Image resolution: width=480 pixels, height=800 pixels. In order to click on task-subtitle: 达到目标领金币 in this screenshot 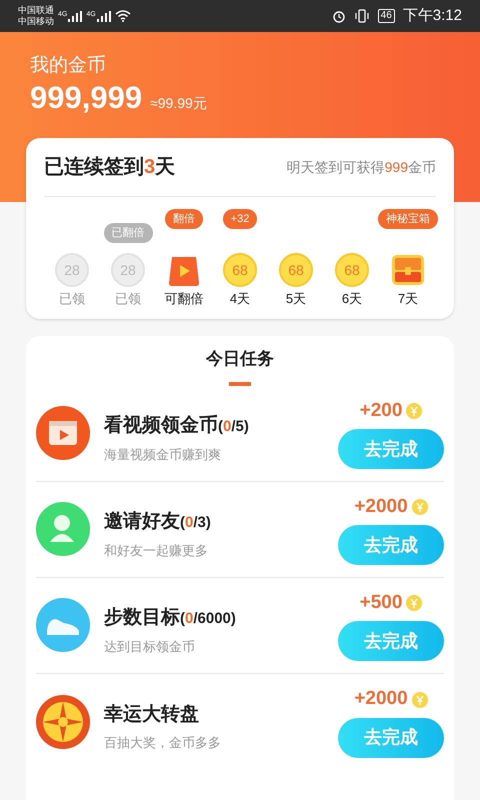, I will do `click(150, 647)`.